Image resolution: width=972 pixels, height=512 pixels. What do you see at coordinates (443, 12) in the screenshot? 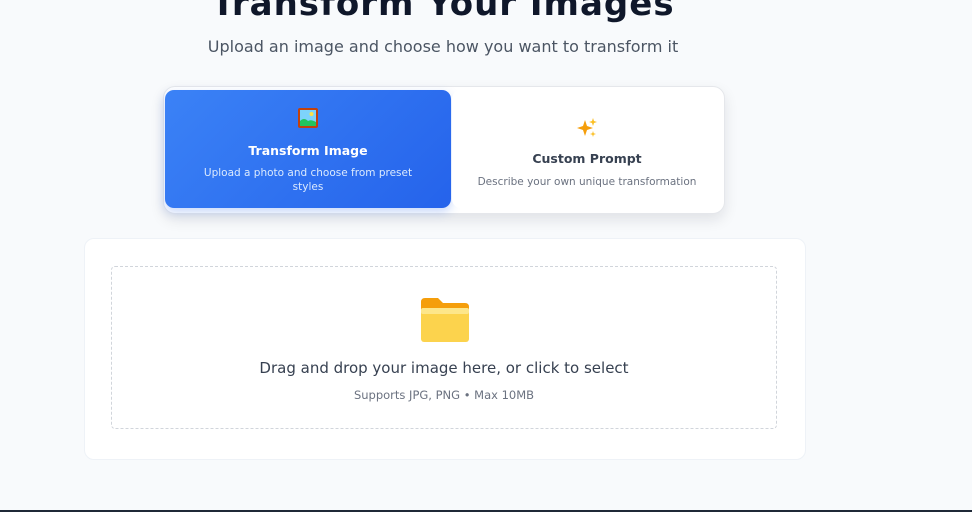
I see `page-title: Transform Your Images` at bounding box center [443, 12].